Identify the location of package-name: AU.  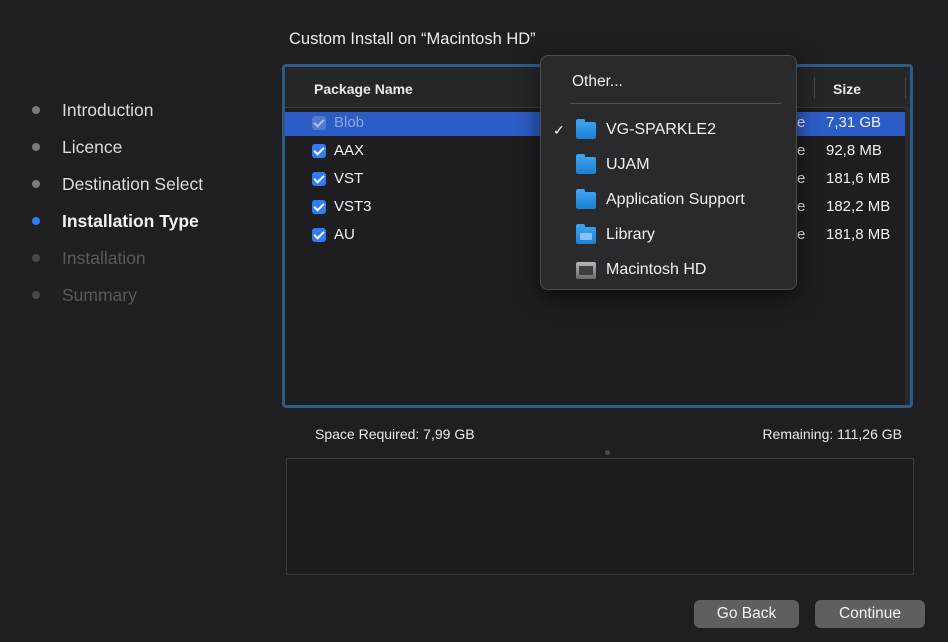
(344, 234).